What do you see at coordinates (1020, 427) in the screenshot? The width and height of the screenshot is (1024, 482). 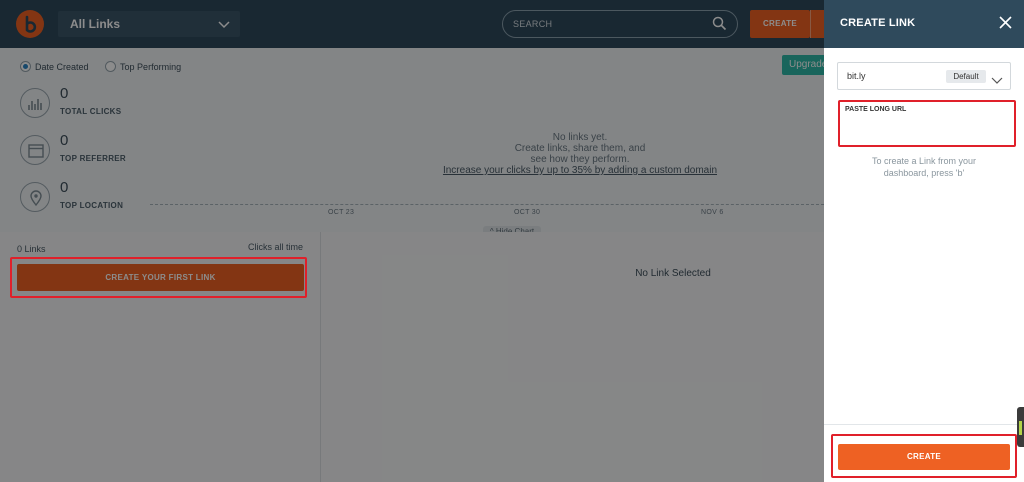 I see `side-feedback-tab` at bounding box center [1020, 427].